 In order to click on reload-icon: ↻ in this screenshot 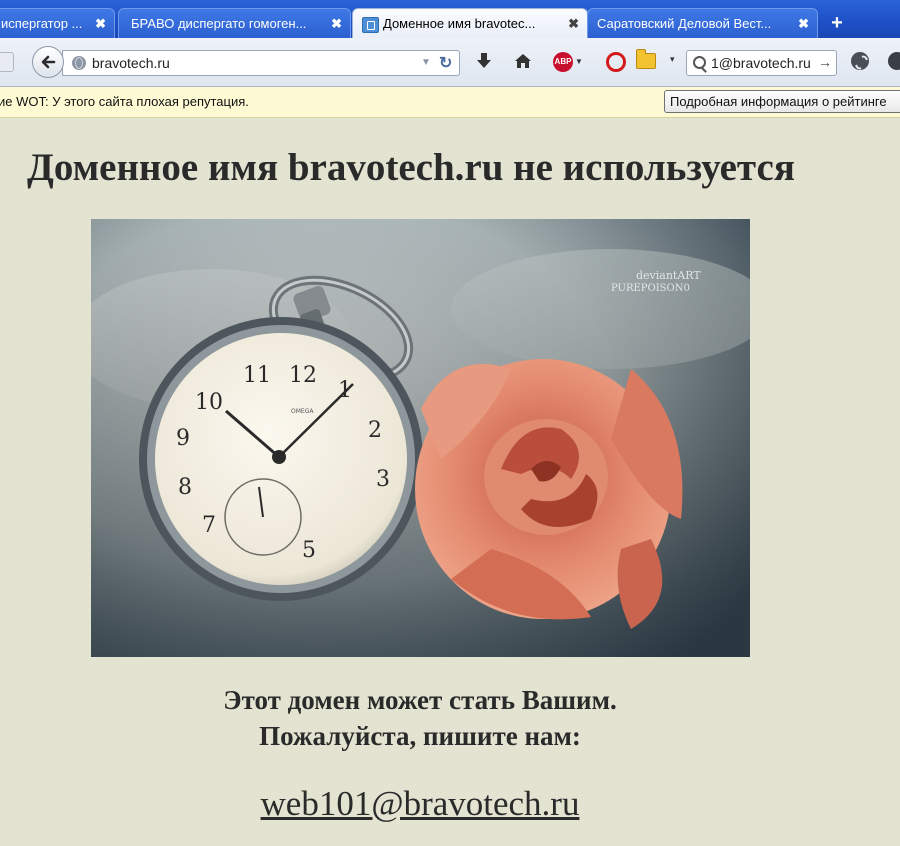, I will do `click(445, 63)`.